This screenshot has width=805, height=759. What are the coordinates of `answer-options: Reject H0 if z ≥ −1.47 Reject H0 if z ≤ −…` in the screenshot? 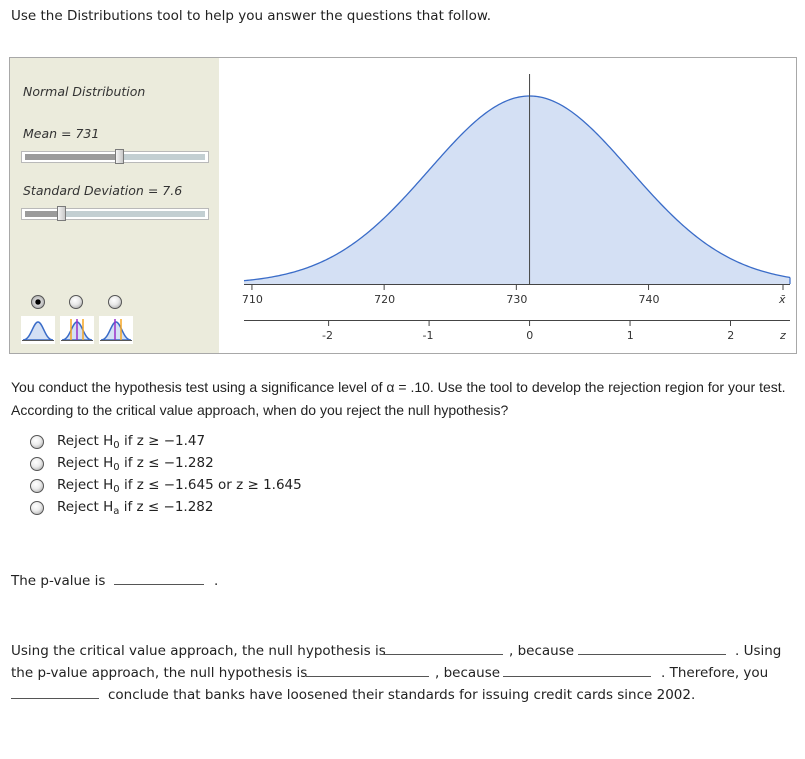 It's located at (166, 475).